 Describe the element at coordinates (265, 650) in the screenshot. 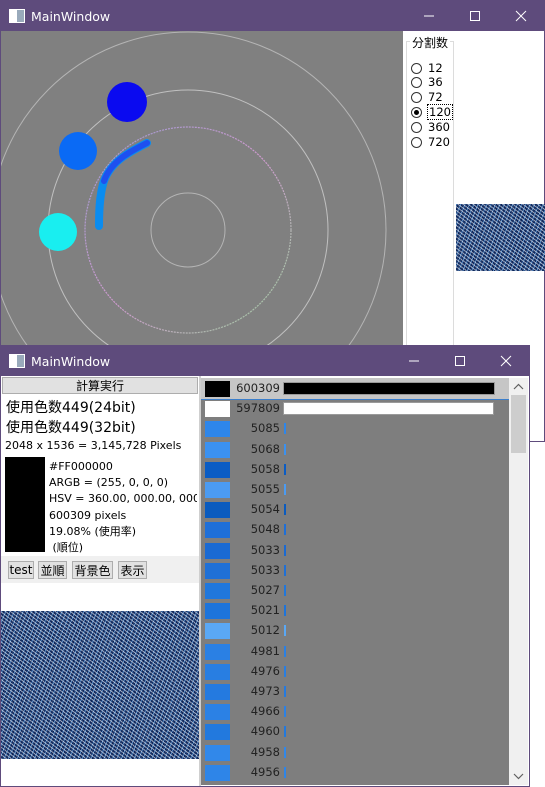

I see `pixel-count: 4981` at that location.